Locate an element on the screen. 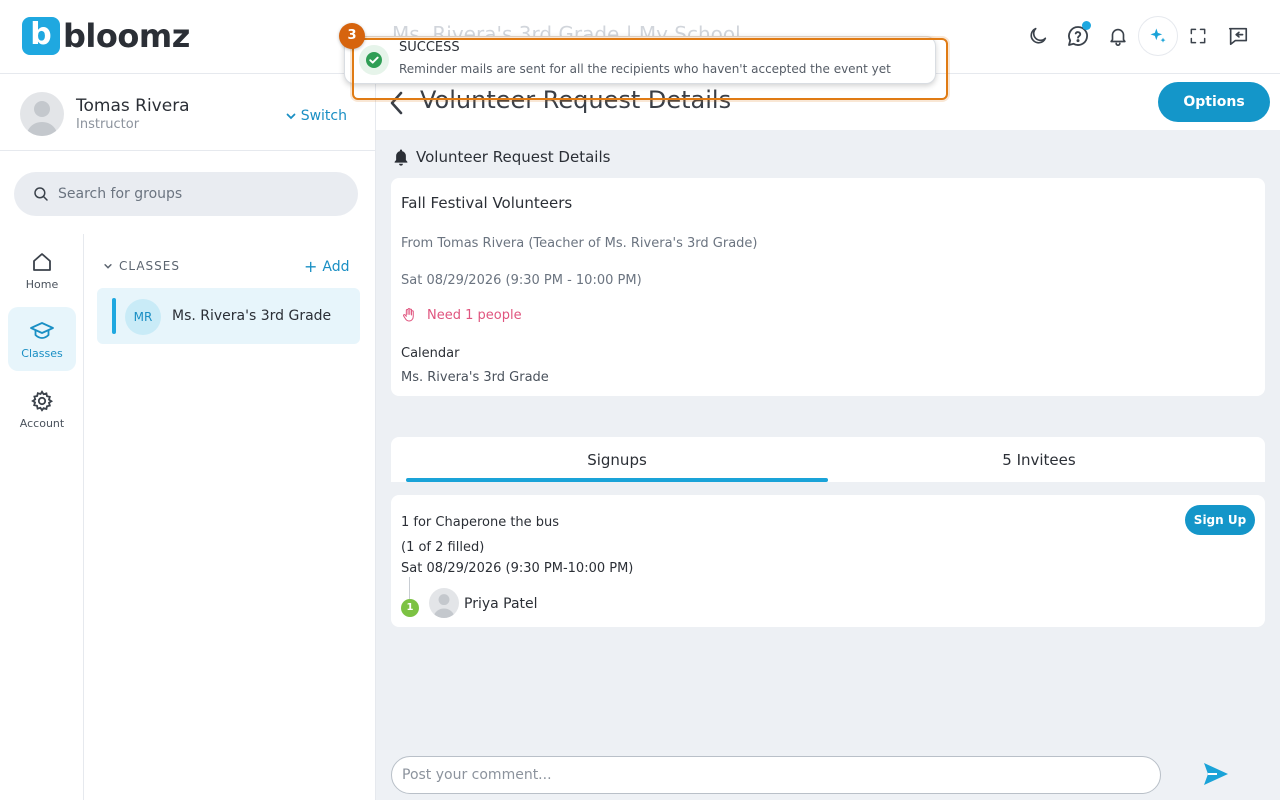 This screenshot has height=800, width=1280. calendar-value: Ms. Rivera's 3rd Grade is located at coordinates (475, 377).